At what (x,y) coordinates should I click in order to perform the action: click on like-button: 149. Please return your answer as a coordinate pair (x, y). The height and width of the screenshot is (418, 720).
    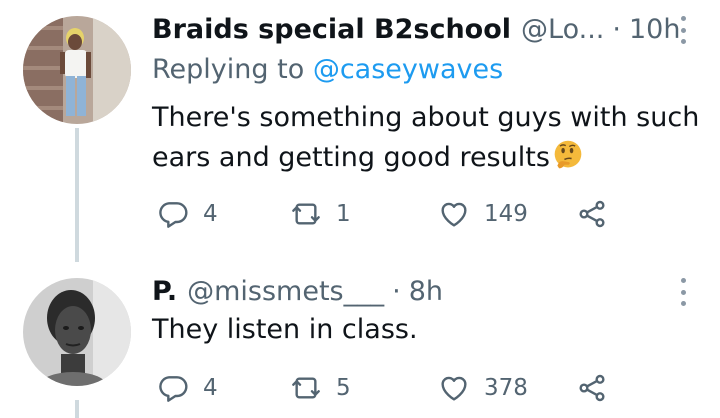
    Looking at the image, I should click on (483, 214).